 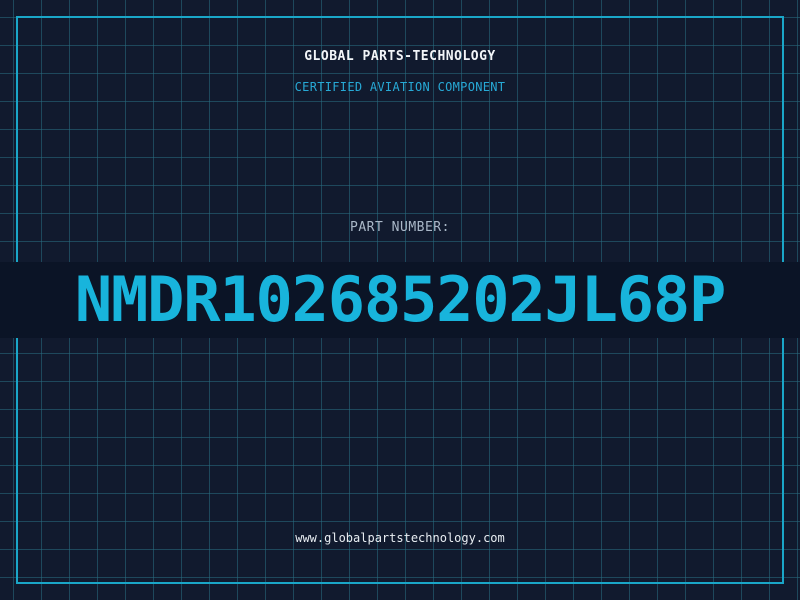 What do you see at coordinates (400, 87) in the screenshot?
I see `brand-tagline: CERTIFIED AVIATION COMPONENT` at bounding box center [400, 87].